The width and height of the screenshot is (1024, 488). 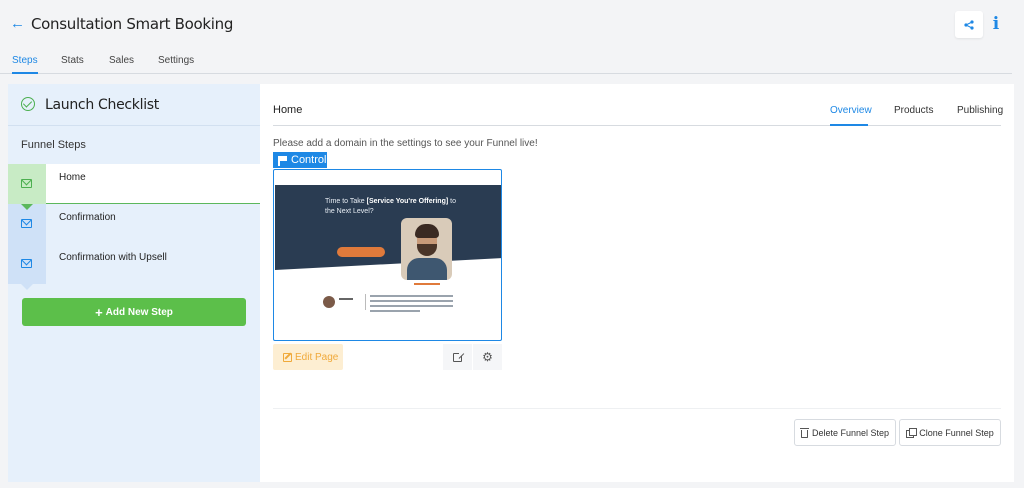 I want to click on share-icon, so click(x=969, y=24).